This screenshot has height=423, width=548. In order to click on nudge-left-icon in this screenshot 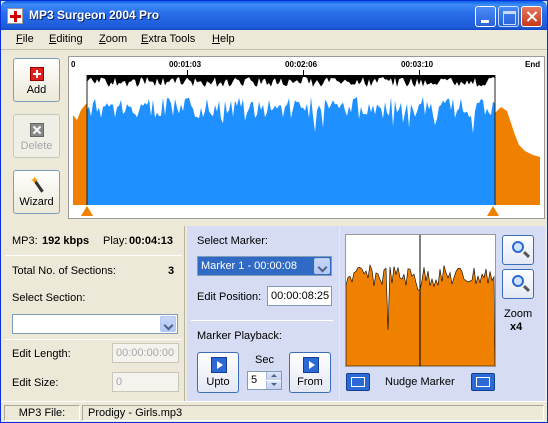, I will do `click(358, 382)`.